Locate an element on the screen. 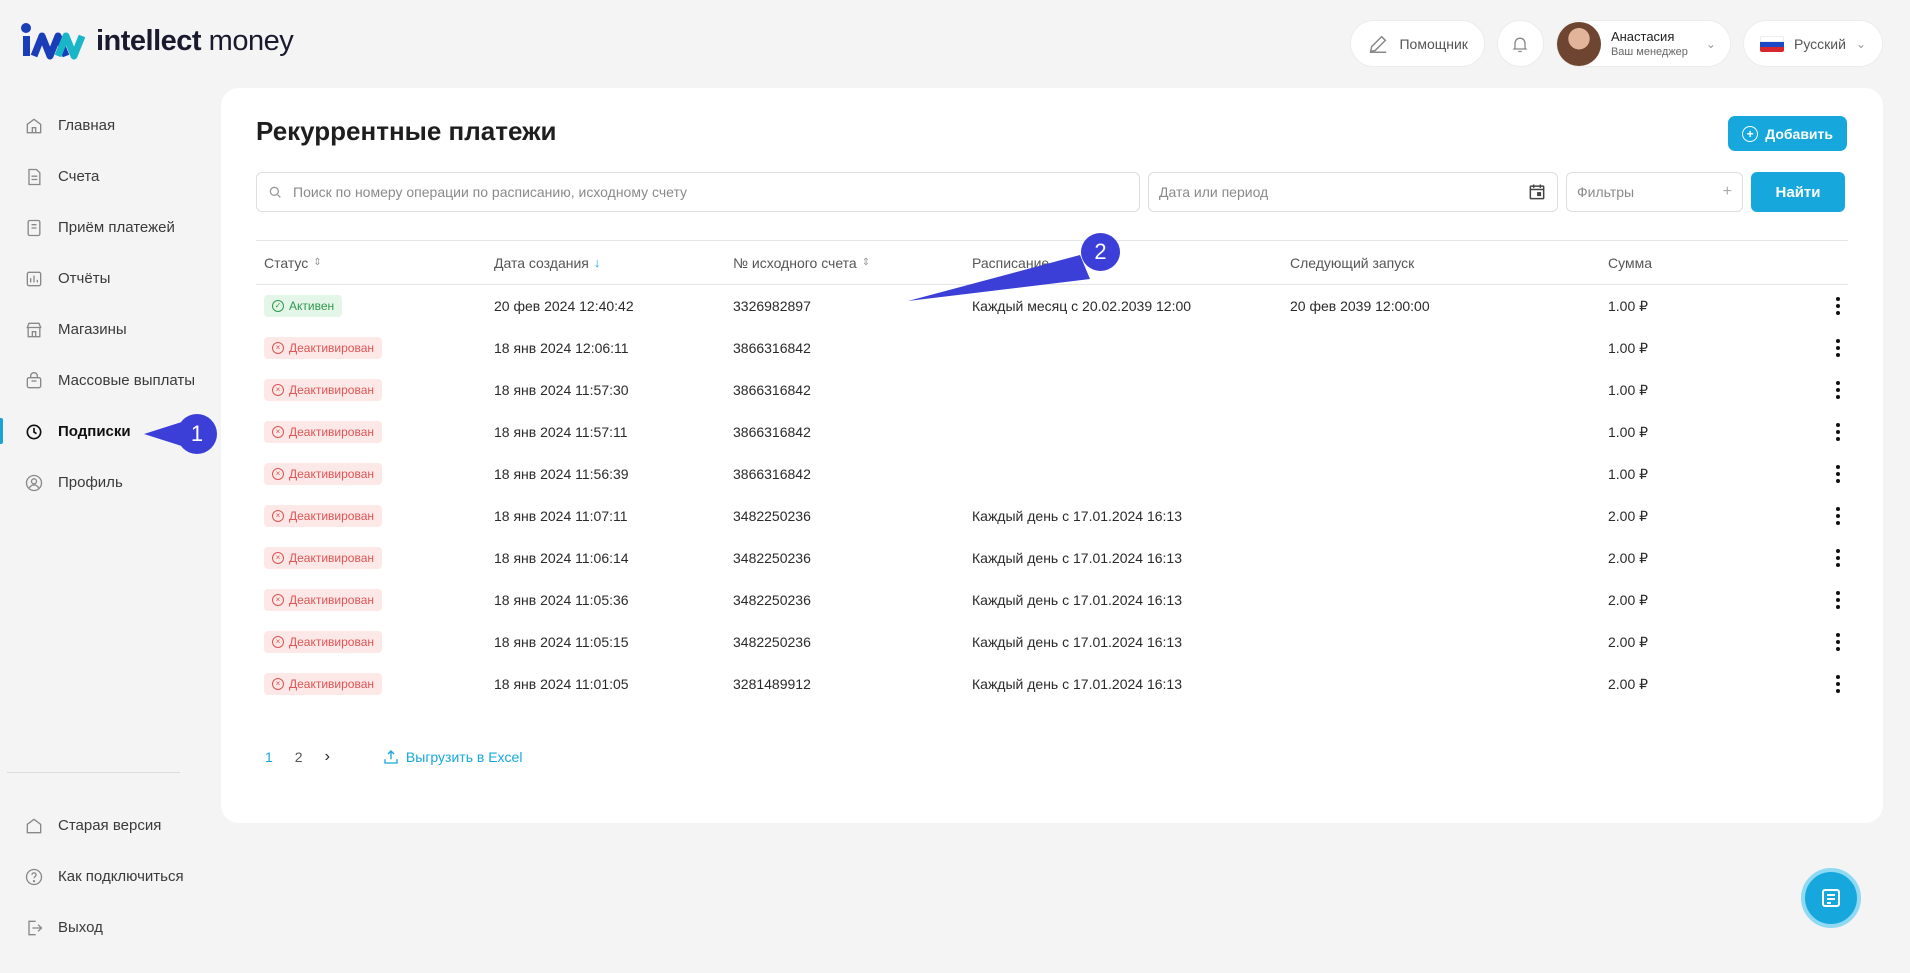 The width and height of the screenshot is (1910, 973). sort-icon: ⇕ is located at coordinates (317, 262).